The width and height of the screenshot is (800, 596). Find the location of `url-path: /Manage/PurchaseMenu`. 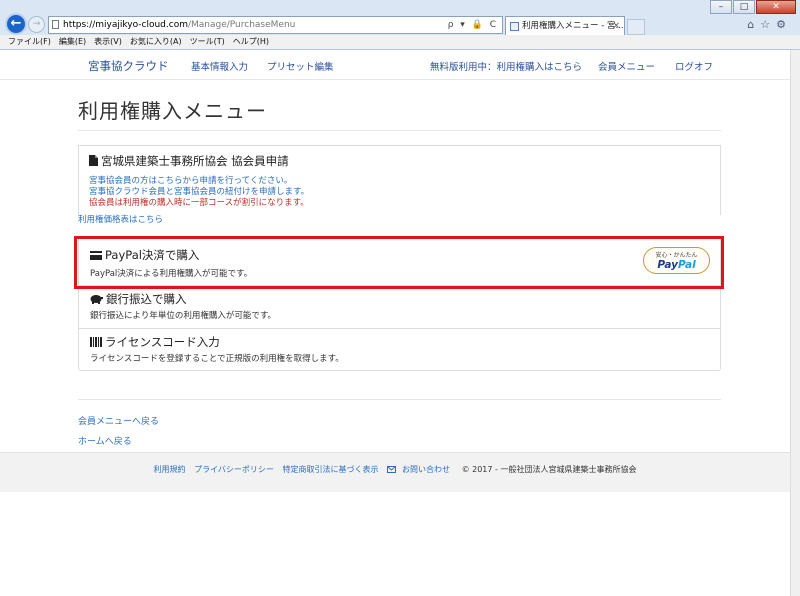

url-path: /Manage/PurchaseMenu is located at coordinates (241, 25).